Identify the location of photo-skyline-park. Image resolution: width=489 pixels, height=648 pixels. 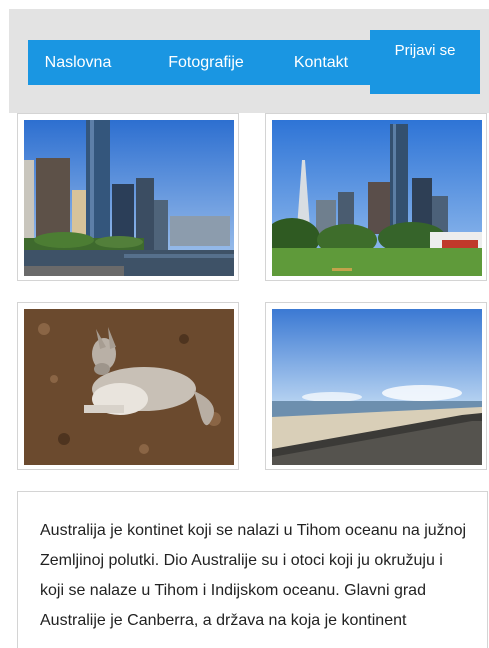
(376, 197).